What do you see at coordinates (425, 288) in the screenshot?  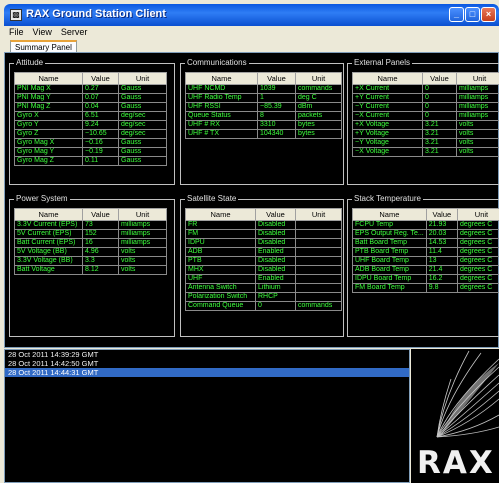 I see `table-row: FM Board Temp 9.8 degrees C` at bounding box center [425, 288].